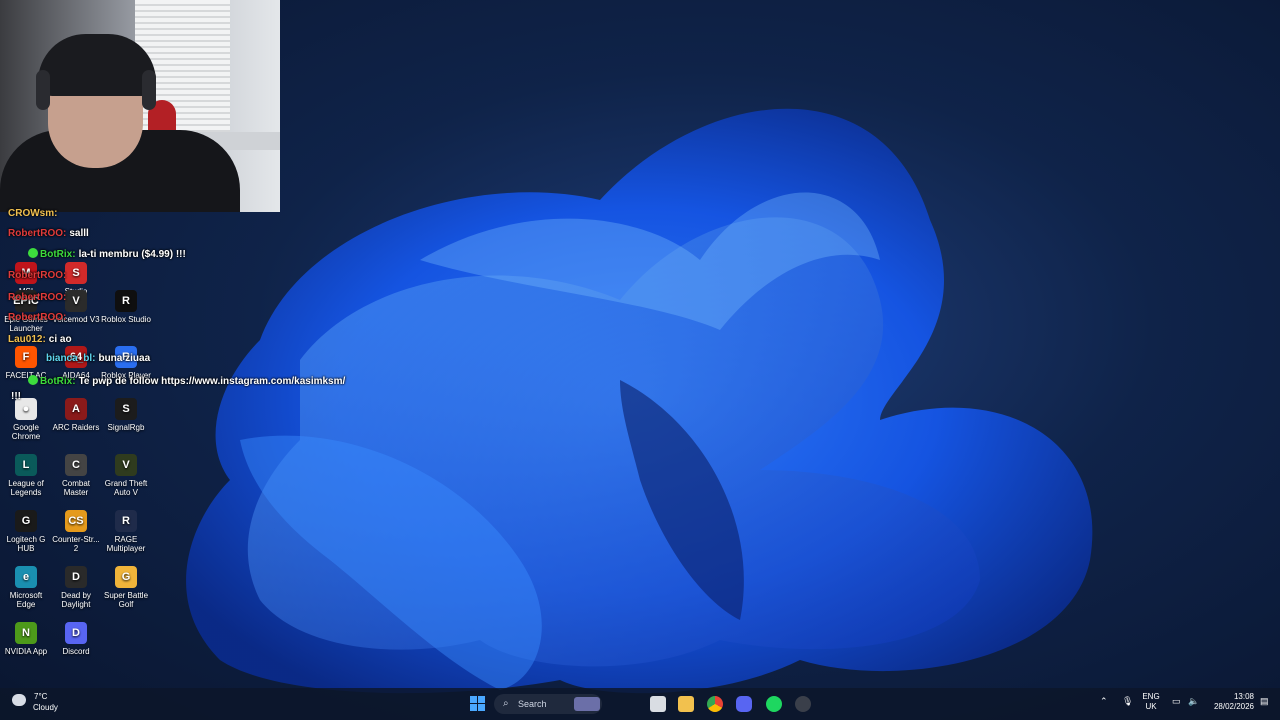 Image resolution: width=1280 pixels, height=720 pixels. I want to click on desktop-icon: L League of Legends, so click(26, 475).